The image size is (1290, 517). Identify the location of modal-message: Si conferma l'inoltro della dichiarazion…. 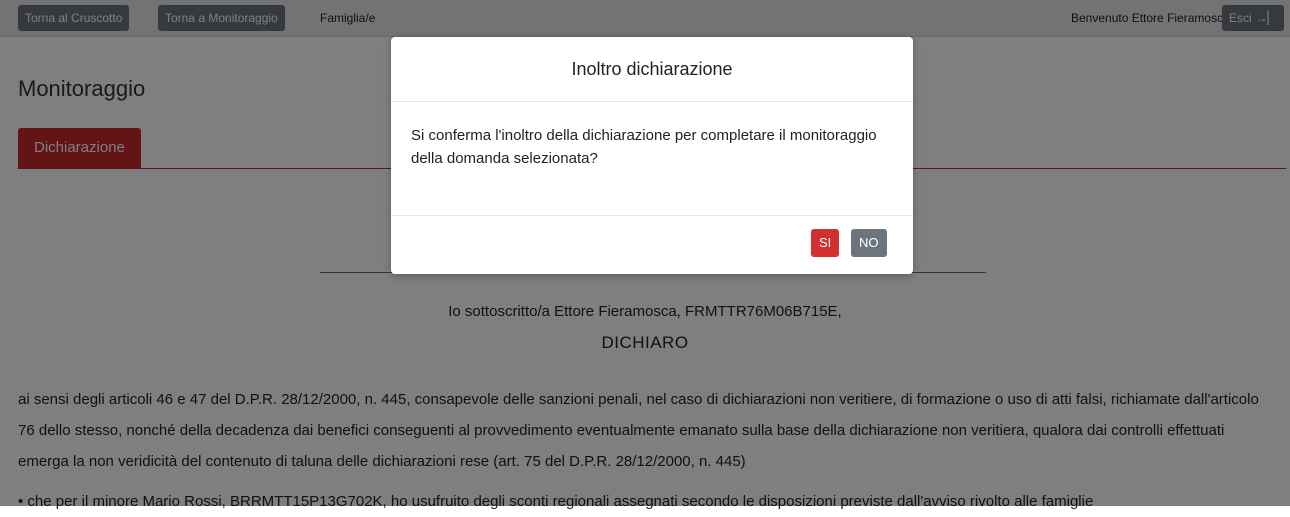
(652, 159).